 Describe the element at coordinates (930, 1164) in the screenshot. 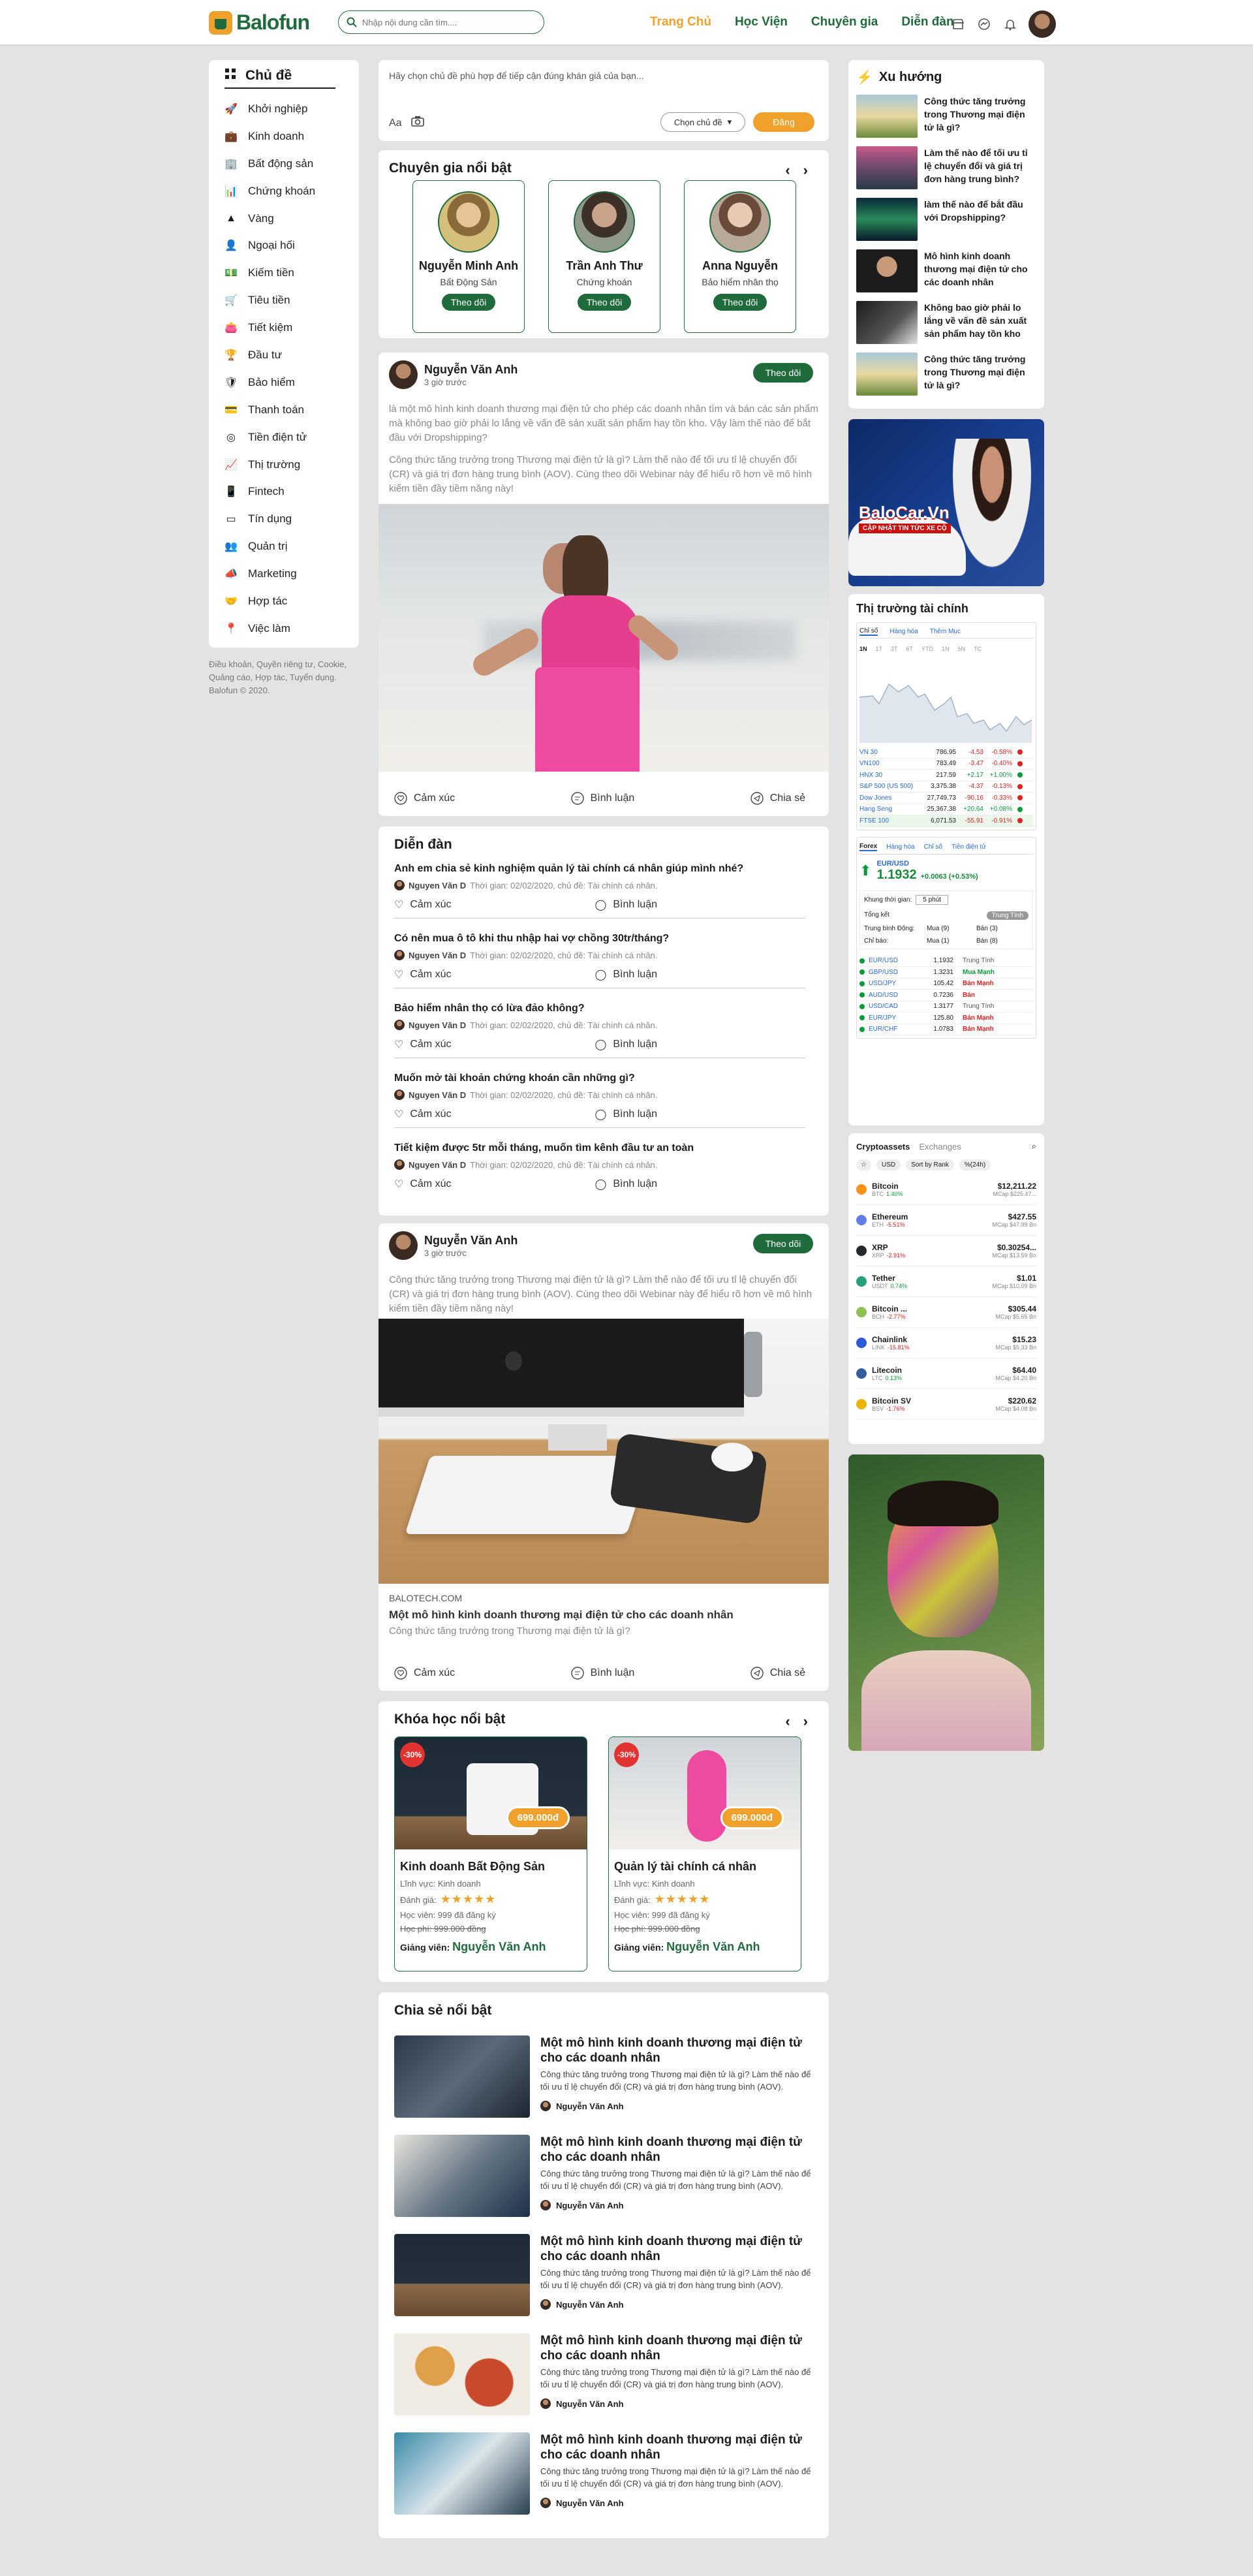

I see `sort-filter: Sort by Rank` at that location.